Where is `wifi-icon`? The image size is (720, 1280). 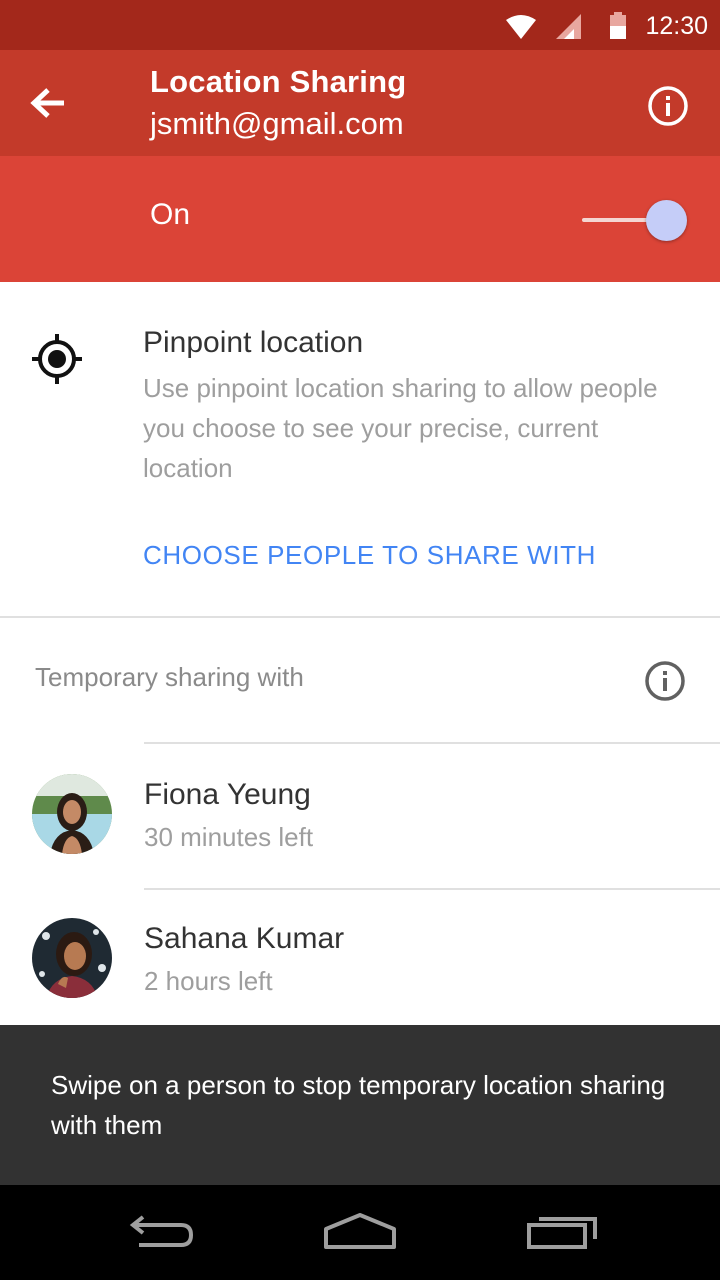 wifi-icon is located at coordinates (521, 29).